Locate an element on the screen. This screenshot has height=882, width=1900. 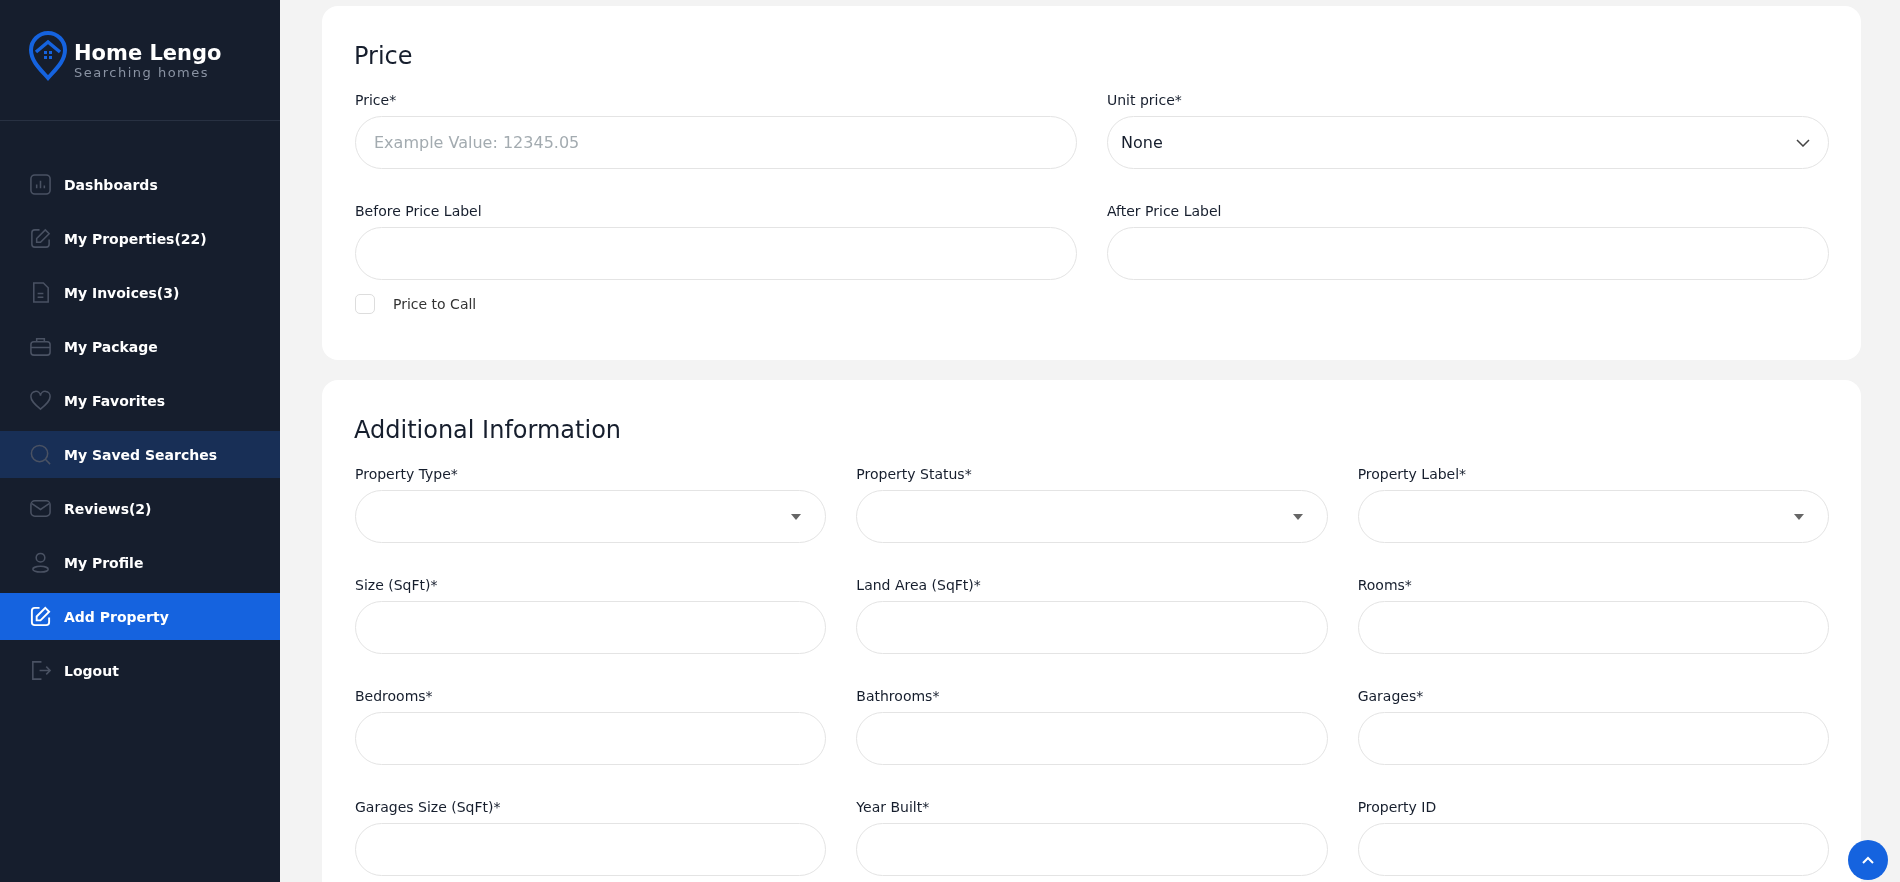
checkbox is located at coordinates (365, 304).